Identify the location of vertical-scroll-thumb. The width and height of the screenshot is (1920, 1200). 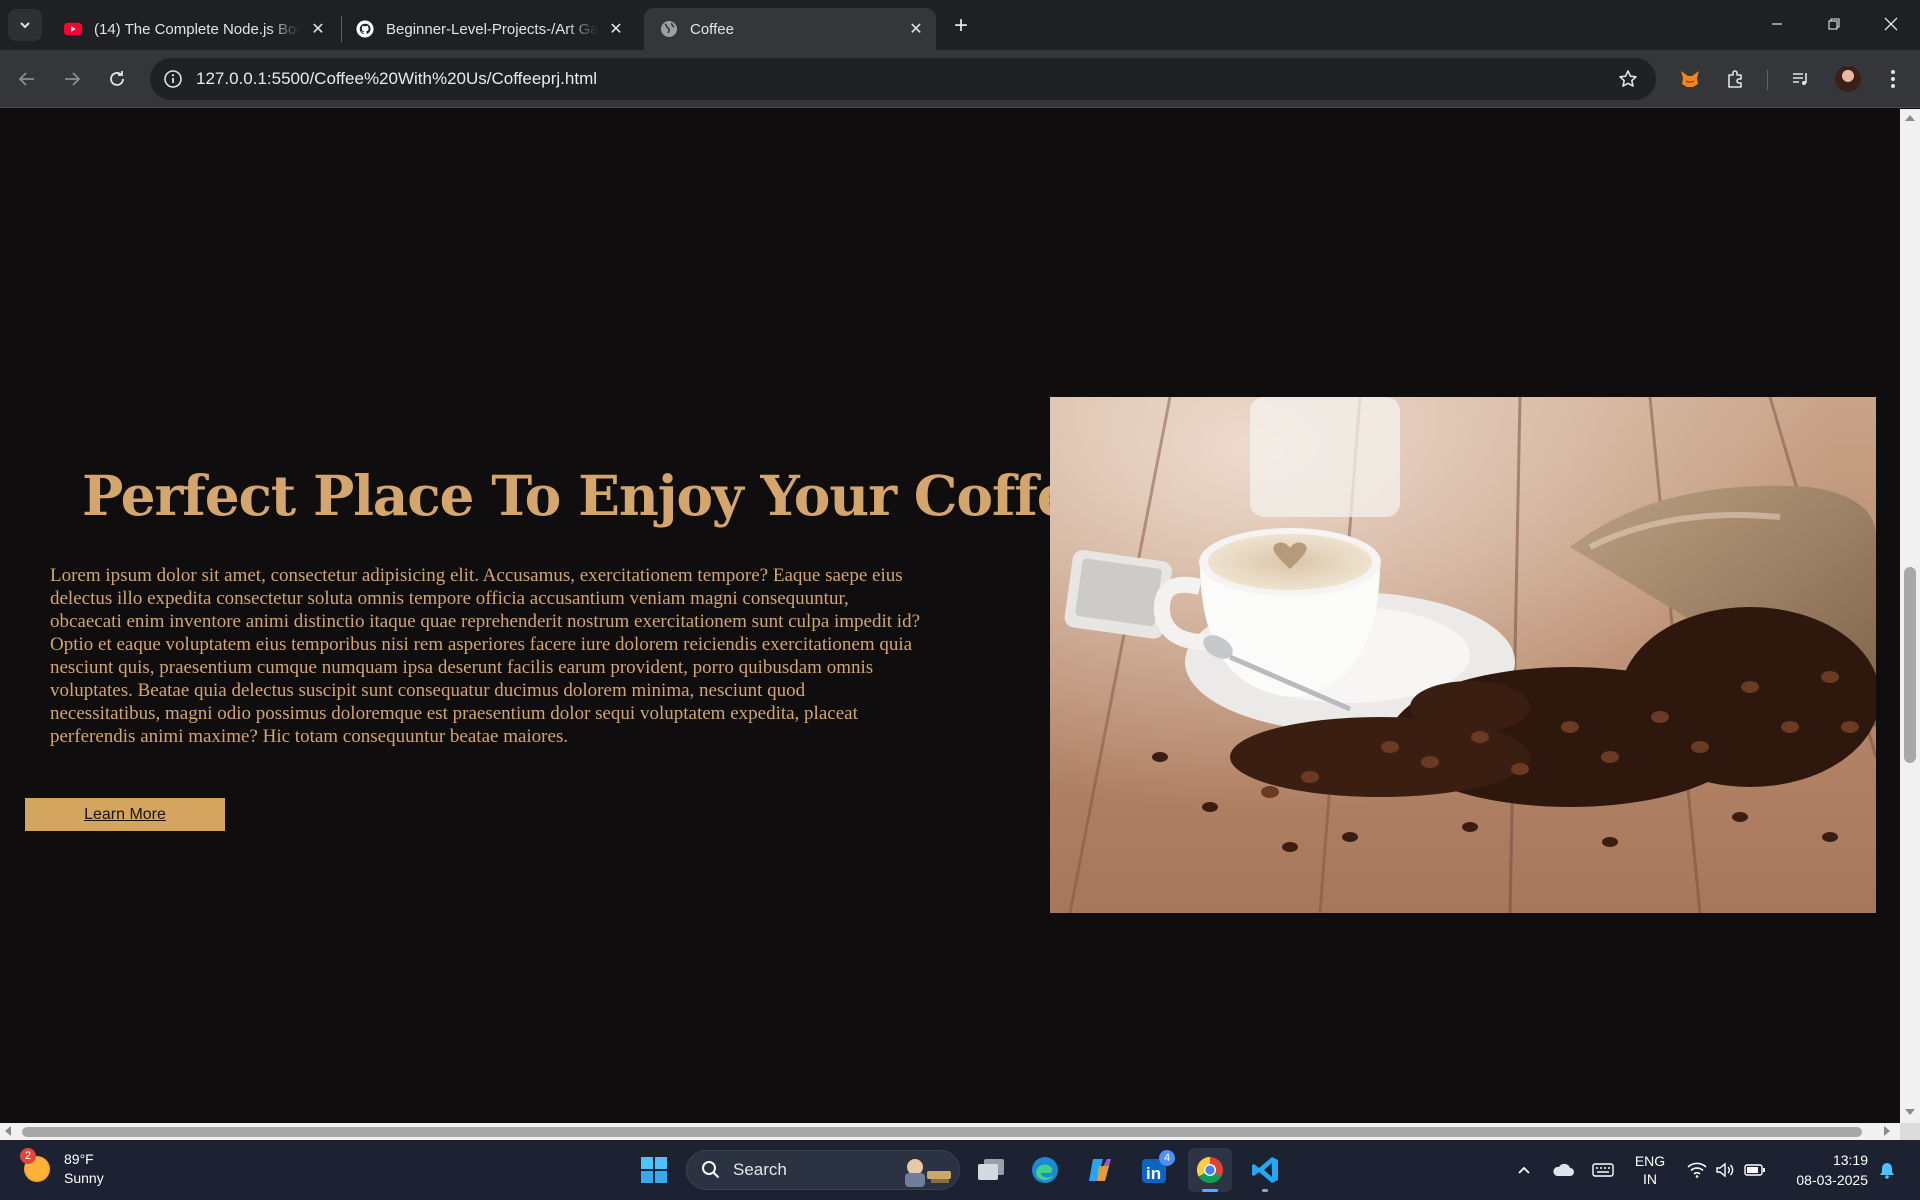
(1910, 665).